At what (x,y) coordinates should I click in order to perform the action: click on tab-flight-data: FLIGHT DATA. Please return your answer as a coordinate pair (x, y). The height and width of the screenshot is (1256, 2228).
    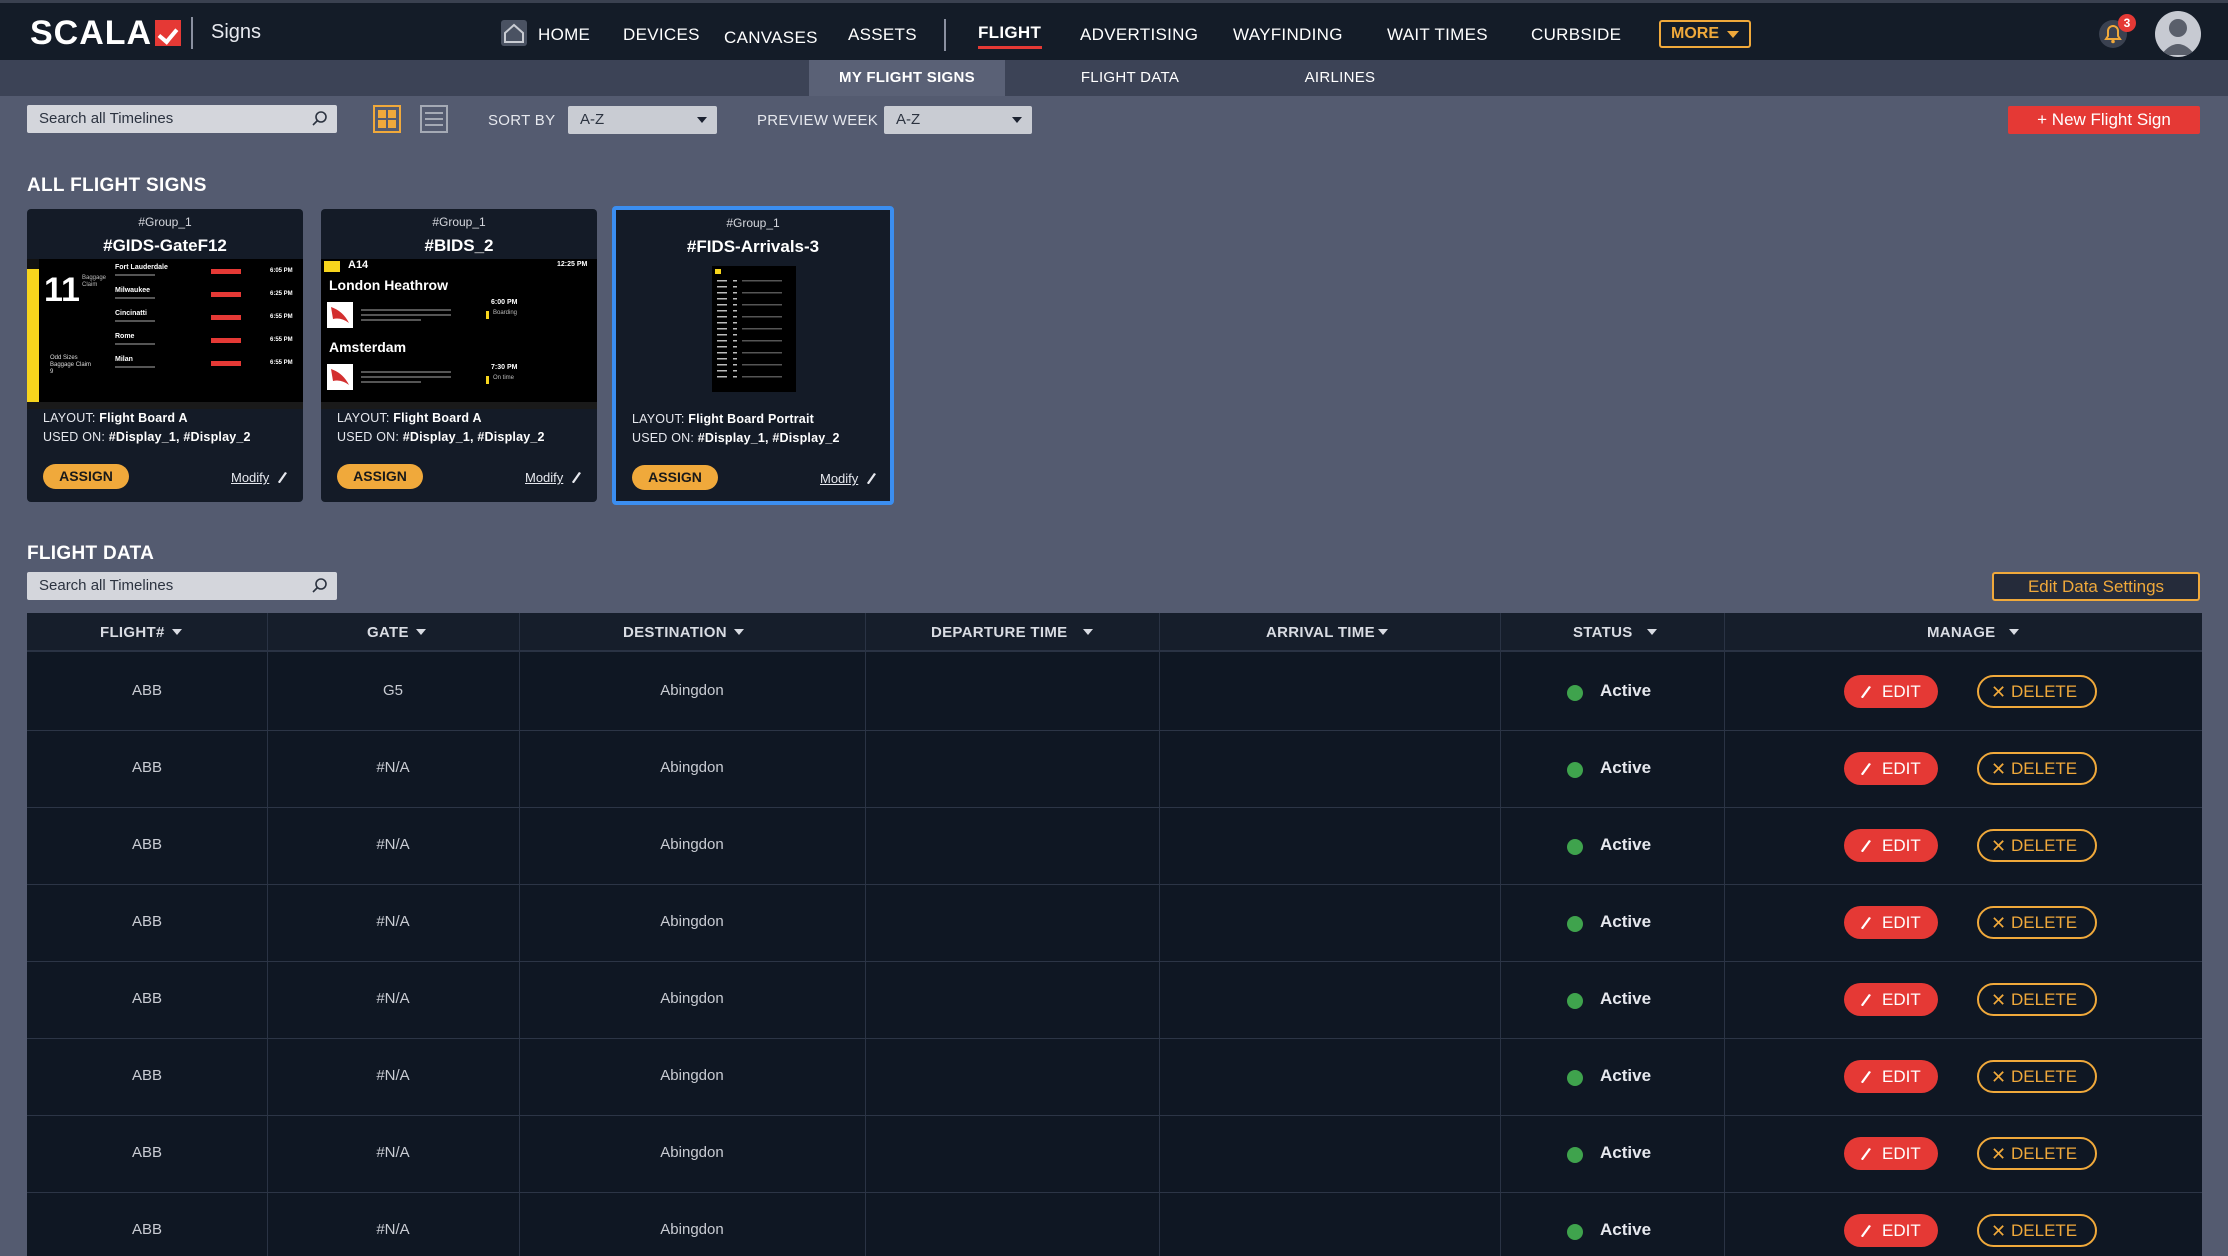
    Looking at the image, I should click on (1130, 78).